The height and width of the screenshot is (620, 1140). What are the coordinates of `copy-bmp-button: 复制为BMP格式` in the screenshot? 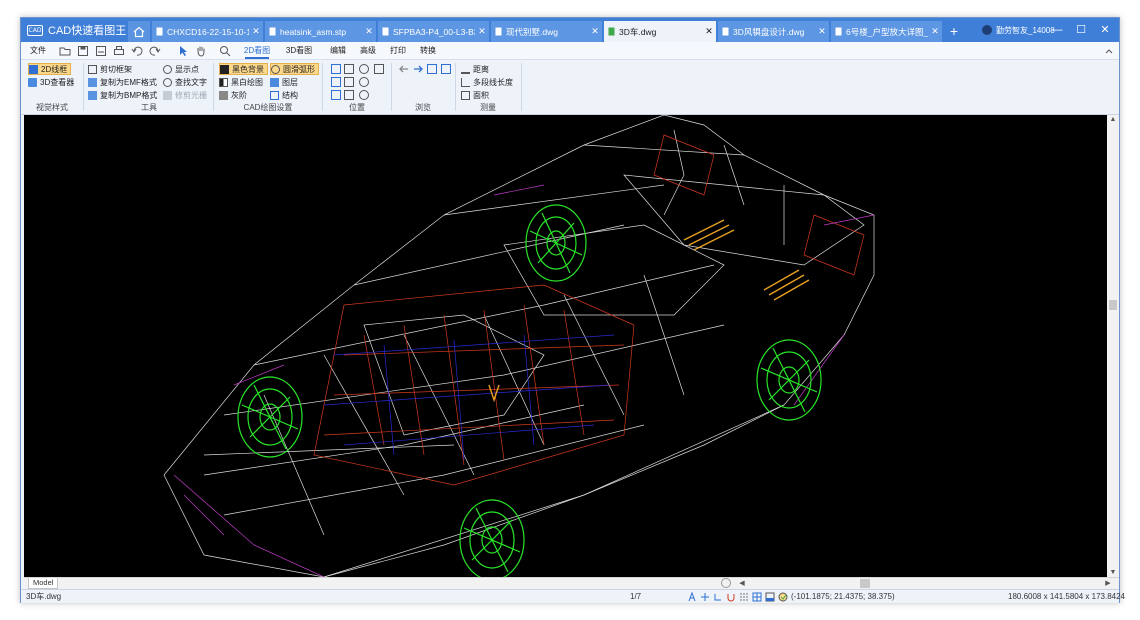 It's located at (122, 95).